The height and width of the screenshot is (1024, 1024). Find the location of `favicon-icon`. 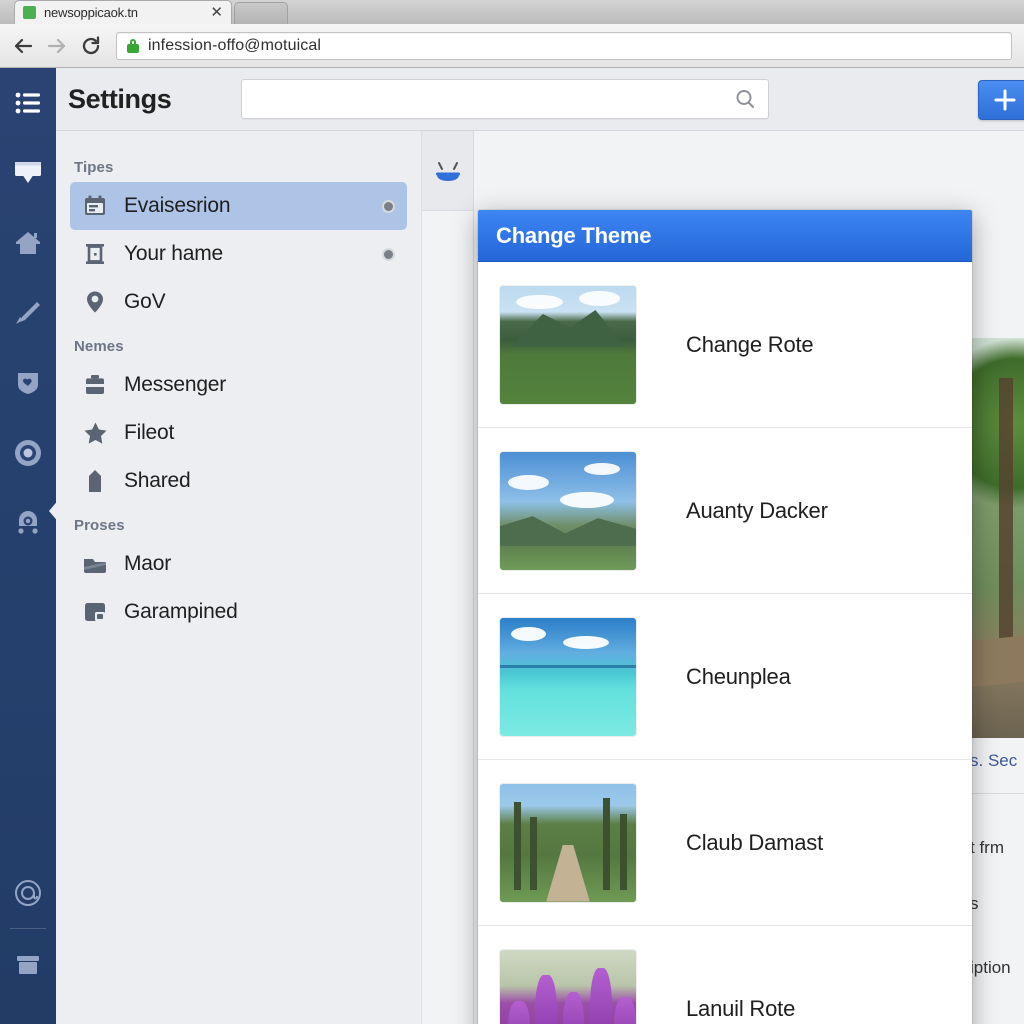

favicon-icon is located at coordinates (29, 12).